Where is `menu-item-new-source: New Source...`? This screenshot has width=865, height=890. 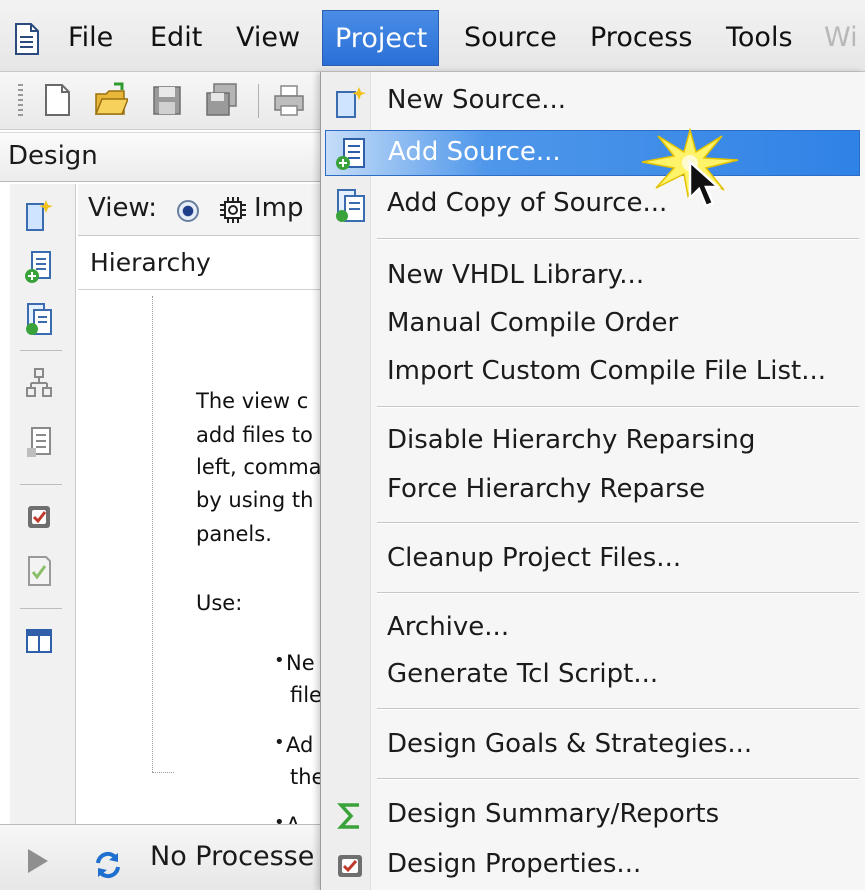 menu-item-new-source: New Source... is located at coordinates (592, 102).